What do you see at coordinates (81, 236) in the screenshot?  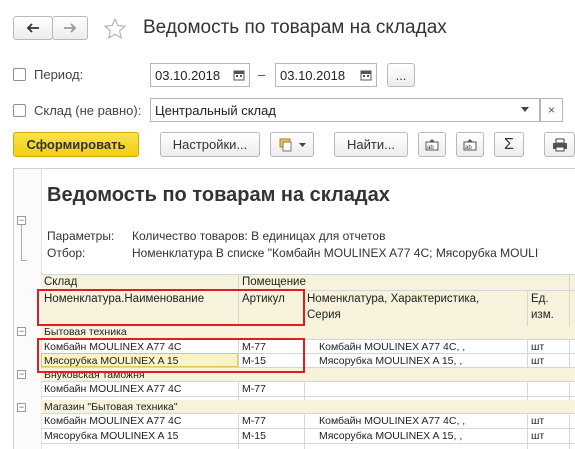 I see `params-label: Параметры:` at bounding box center [81, 236].